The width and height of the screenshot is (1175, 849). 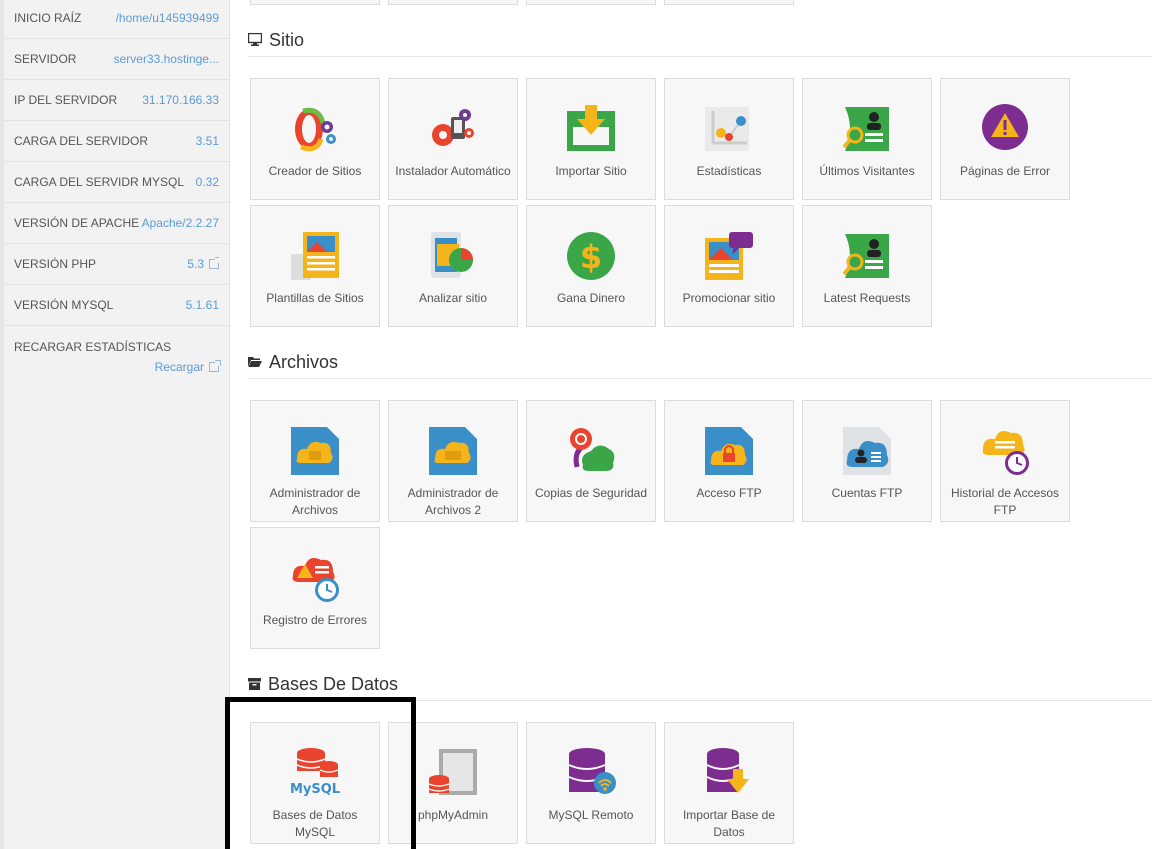 I want to click on info-key: CARGA DEL SERVIDR MYSQL, so click(x=99, y=182).